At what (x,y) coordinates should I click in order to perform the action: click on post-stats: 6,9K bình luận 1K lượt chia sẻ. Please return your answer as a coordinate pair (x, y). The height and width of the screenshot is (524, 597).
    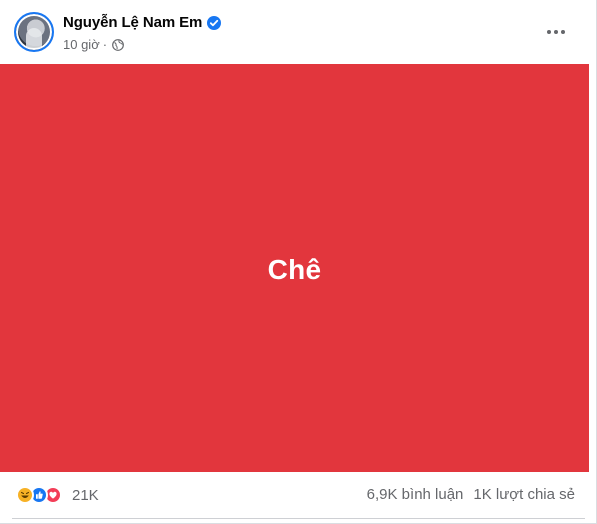
    Looking at the image, I should click on (471, 494).